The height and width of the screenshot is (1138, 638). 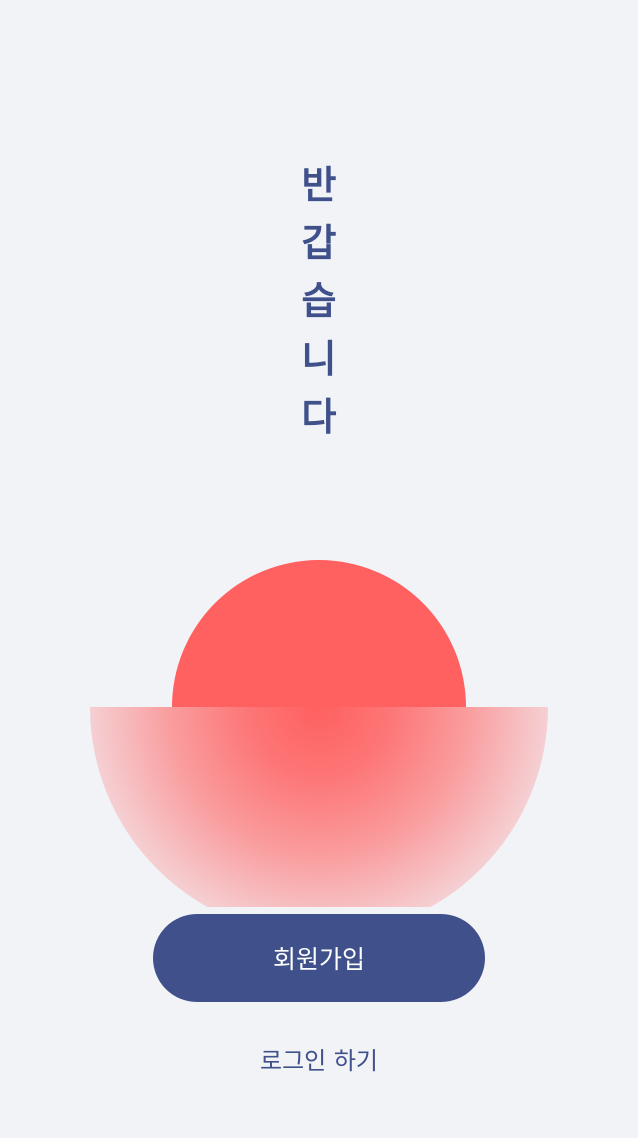 What do you see at coordinates (319, 359) in the screenshot?
I see `welcome-title-char: 니` at bounding box center [319, 359].